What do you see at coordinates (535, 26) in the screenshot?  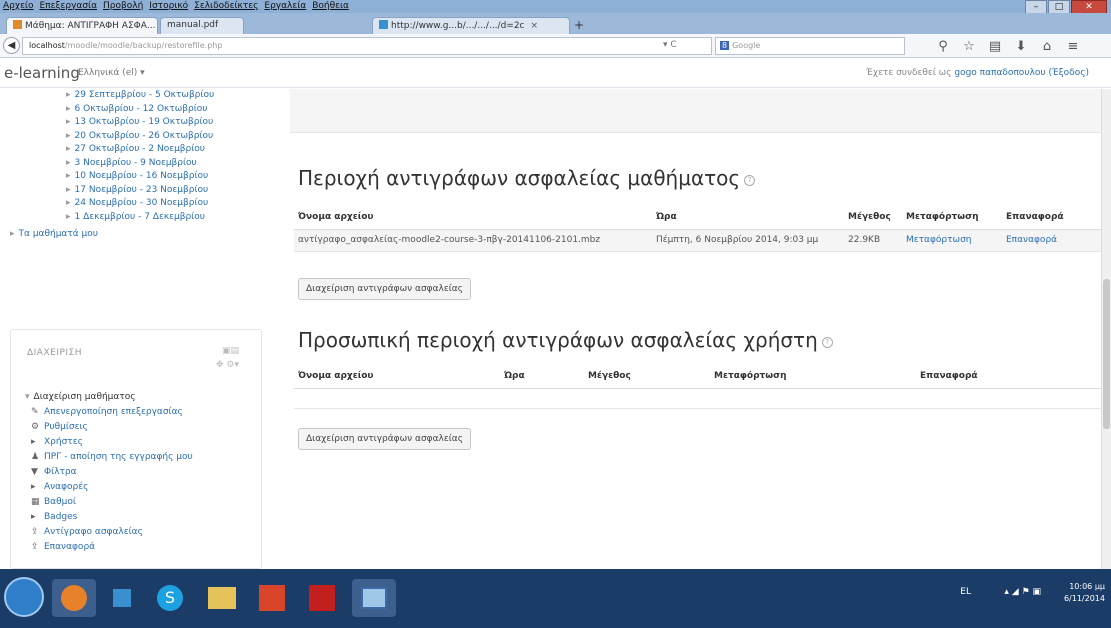 I see `close-tab-icon: ×` at bounding box center [535, 26].